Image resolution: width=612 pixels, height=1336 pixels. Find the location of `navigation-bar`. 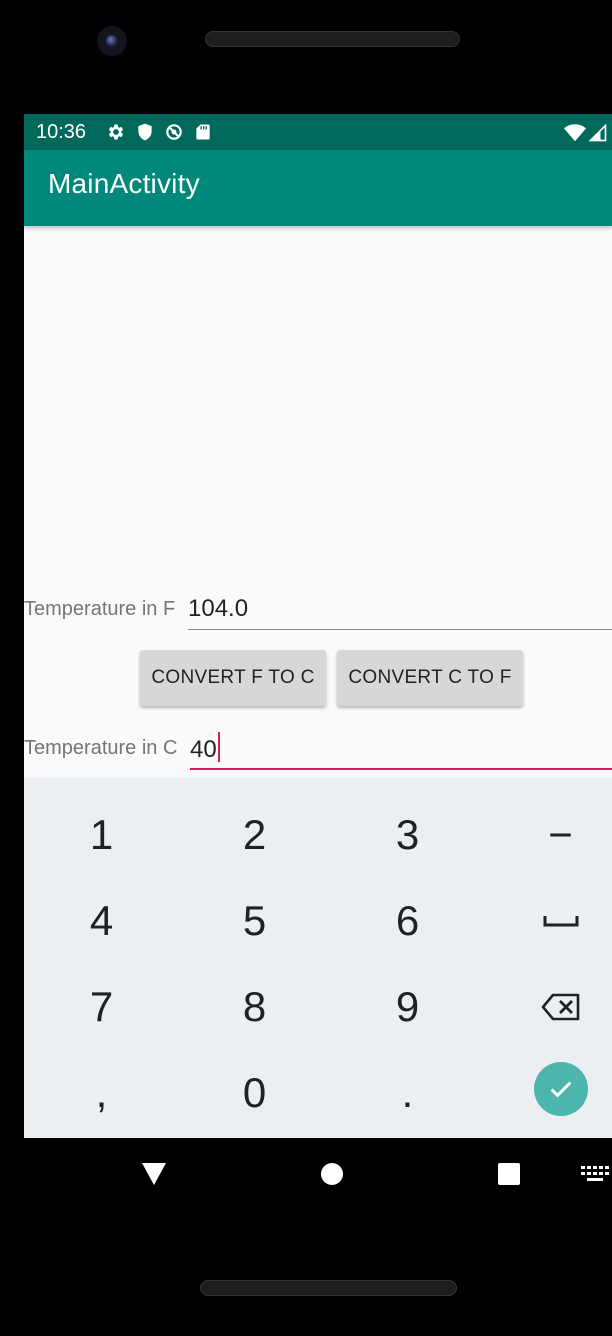

navigation-bar is located at coordinates (318, 1174).